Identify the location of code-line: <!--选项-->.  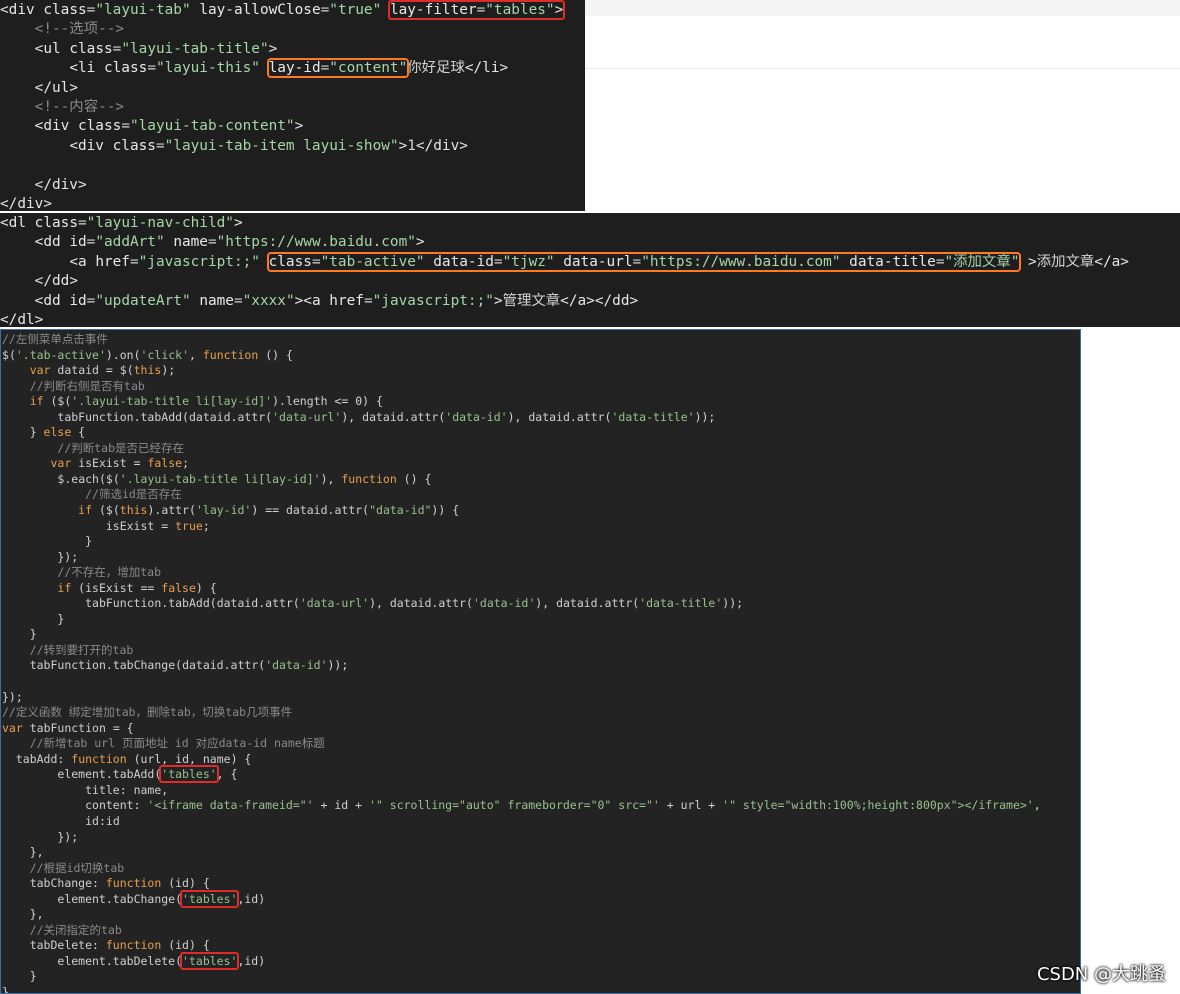
(79, 29).